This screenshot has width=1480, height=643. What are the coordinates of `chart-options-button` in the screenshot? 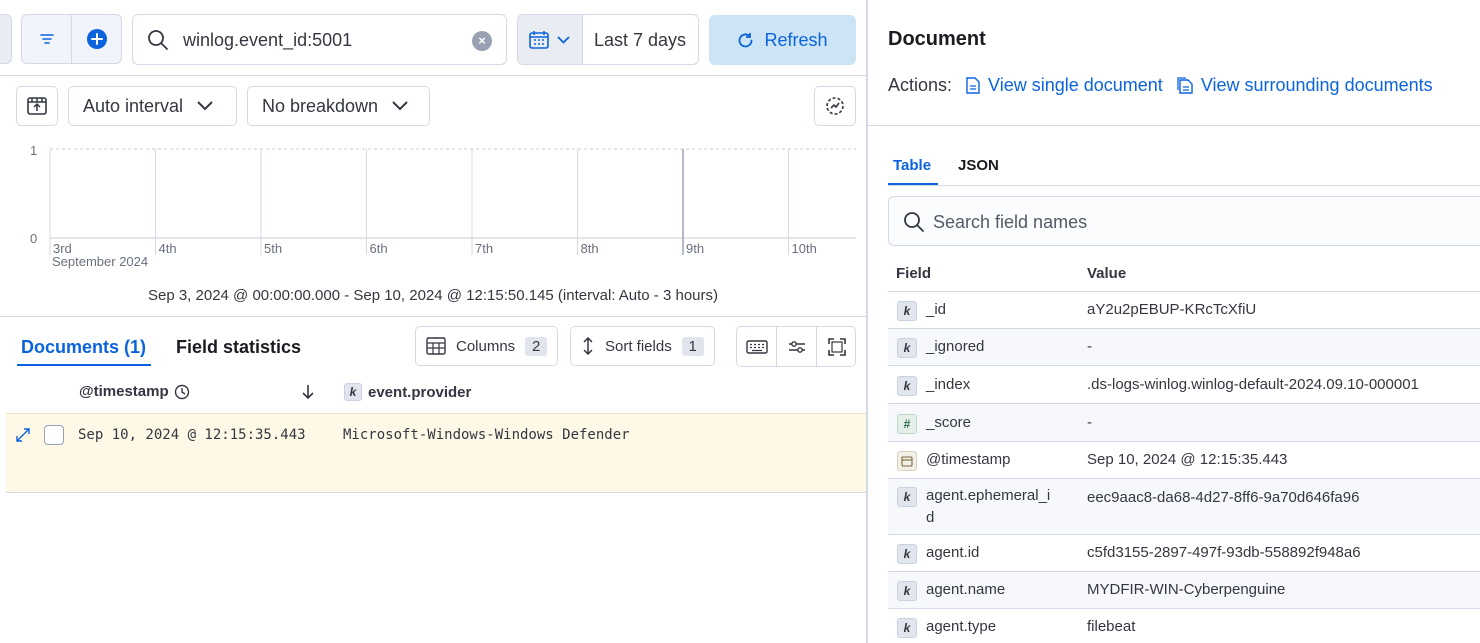 It's located at (835, 106).